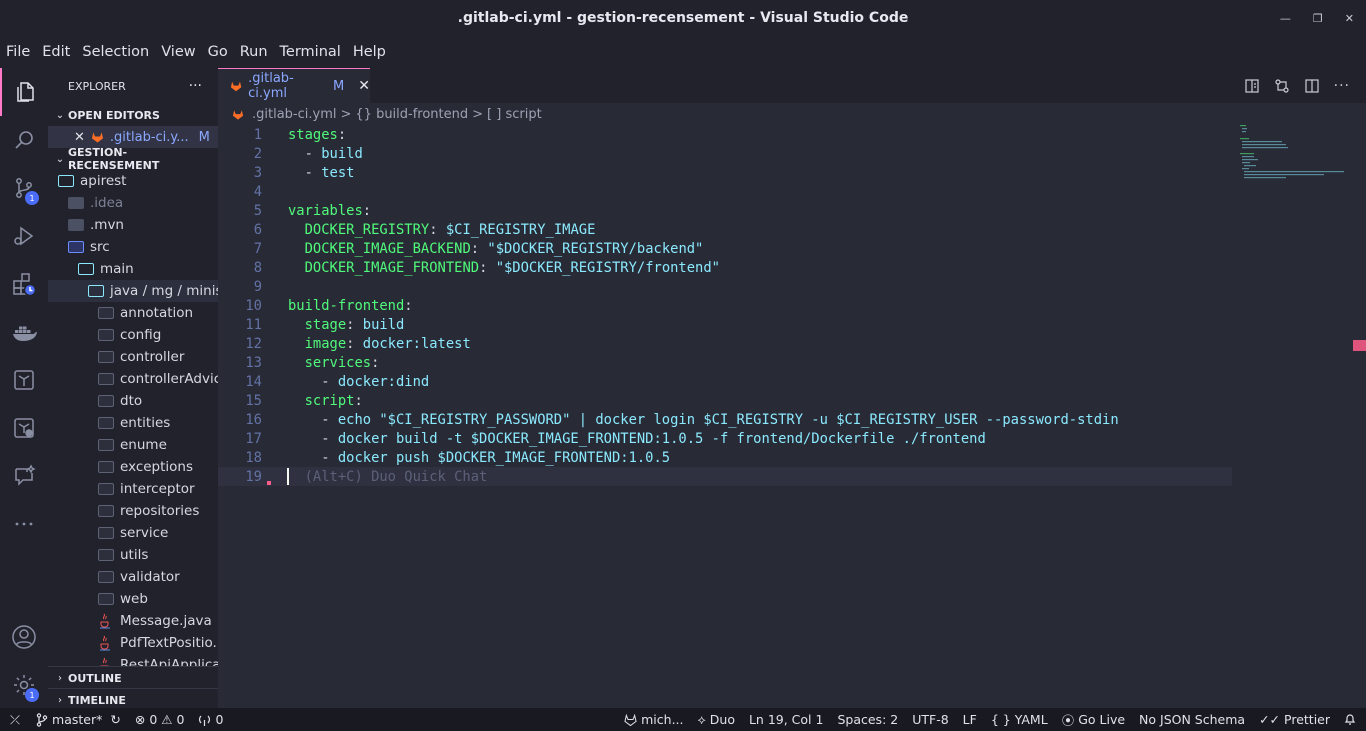  What do you see at coordinates (930, 719) in the screenshot?
I see `status-encoding: UTF-8` at bounding box center [930, 719].